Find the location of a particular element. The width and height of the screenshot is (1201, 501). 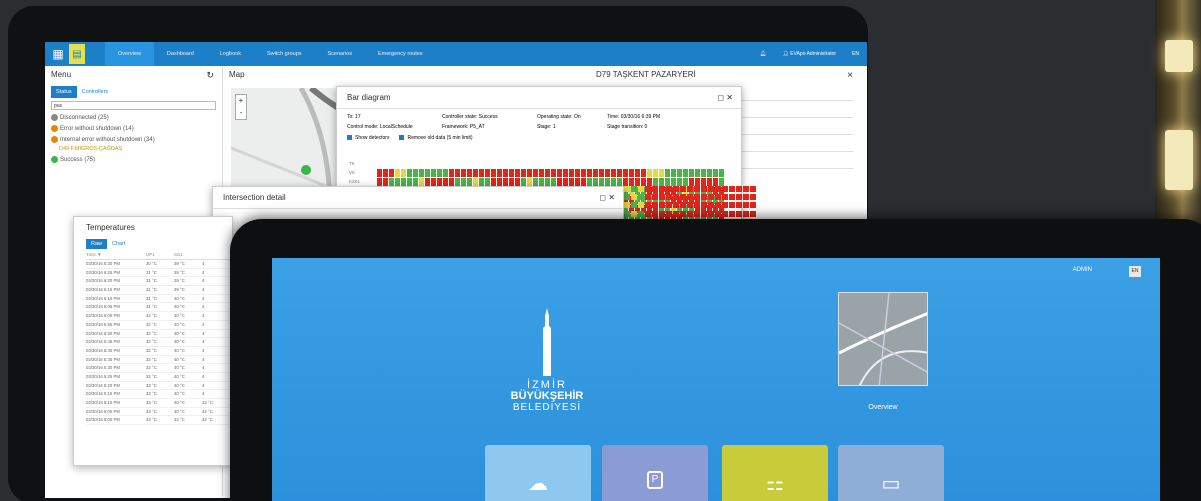

table-row: 03/30/16 5:35 PM 32 °C 40 °C 4 is located at coordinates (159, 360).